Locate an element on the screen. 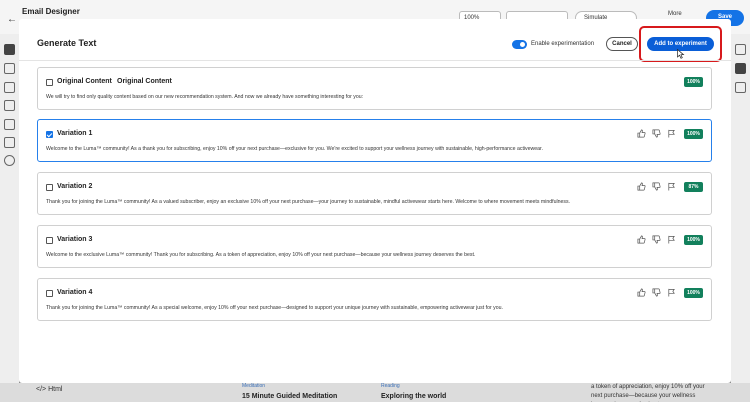 The height and width of the screenshot is (402, 750). card-tag: Meditation is located at coordinates (254, 386).